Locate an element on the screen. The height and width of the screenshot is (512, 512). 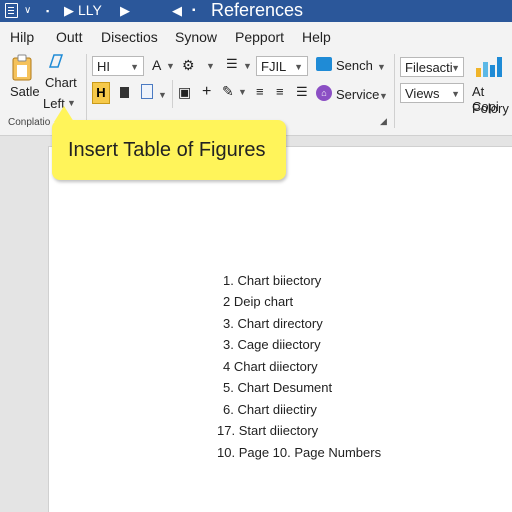
service-icon: ⌂ is located at coordinates (324, 93).